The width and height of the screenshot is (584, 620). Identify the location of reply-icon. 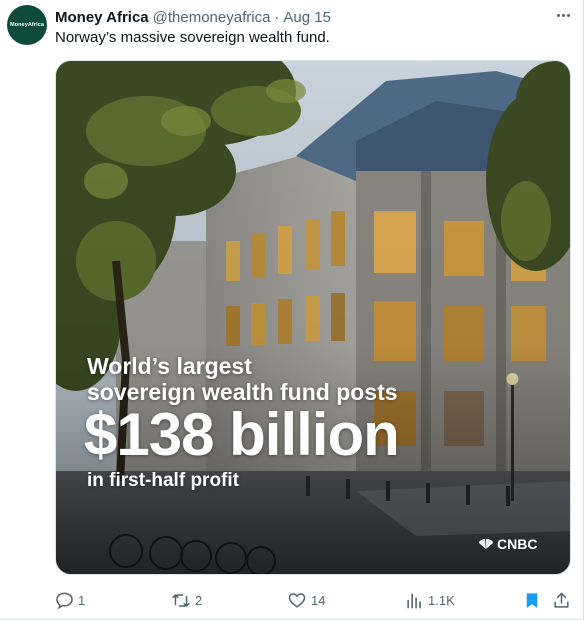
(64, 600).